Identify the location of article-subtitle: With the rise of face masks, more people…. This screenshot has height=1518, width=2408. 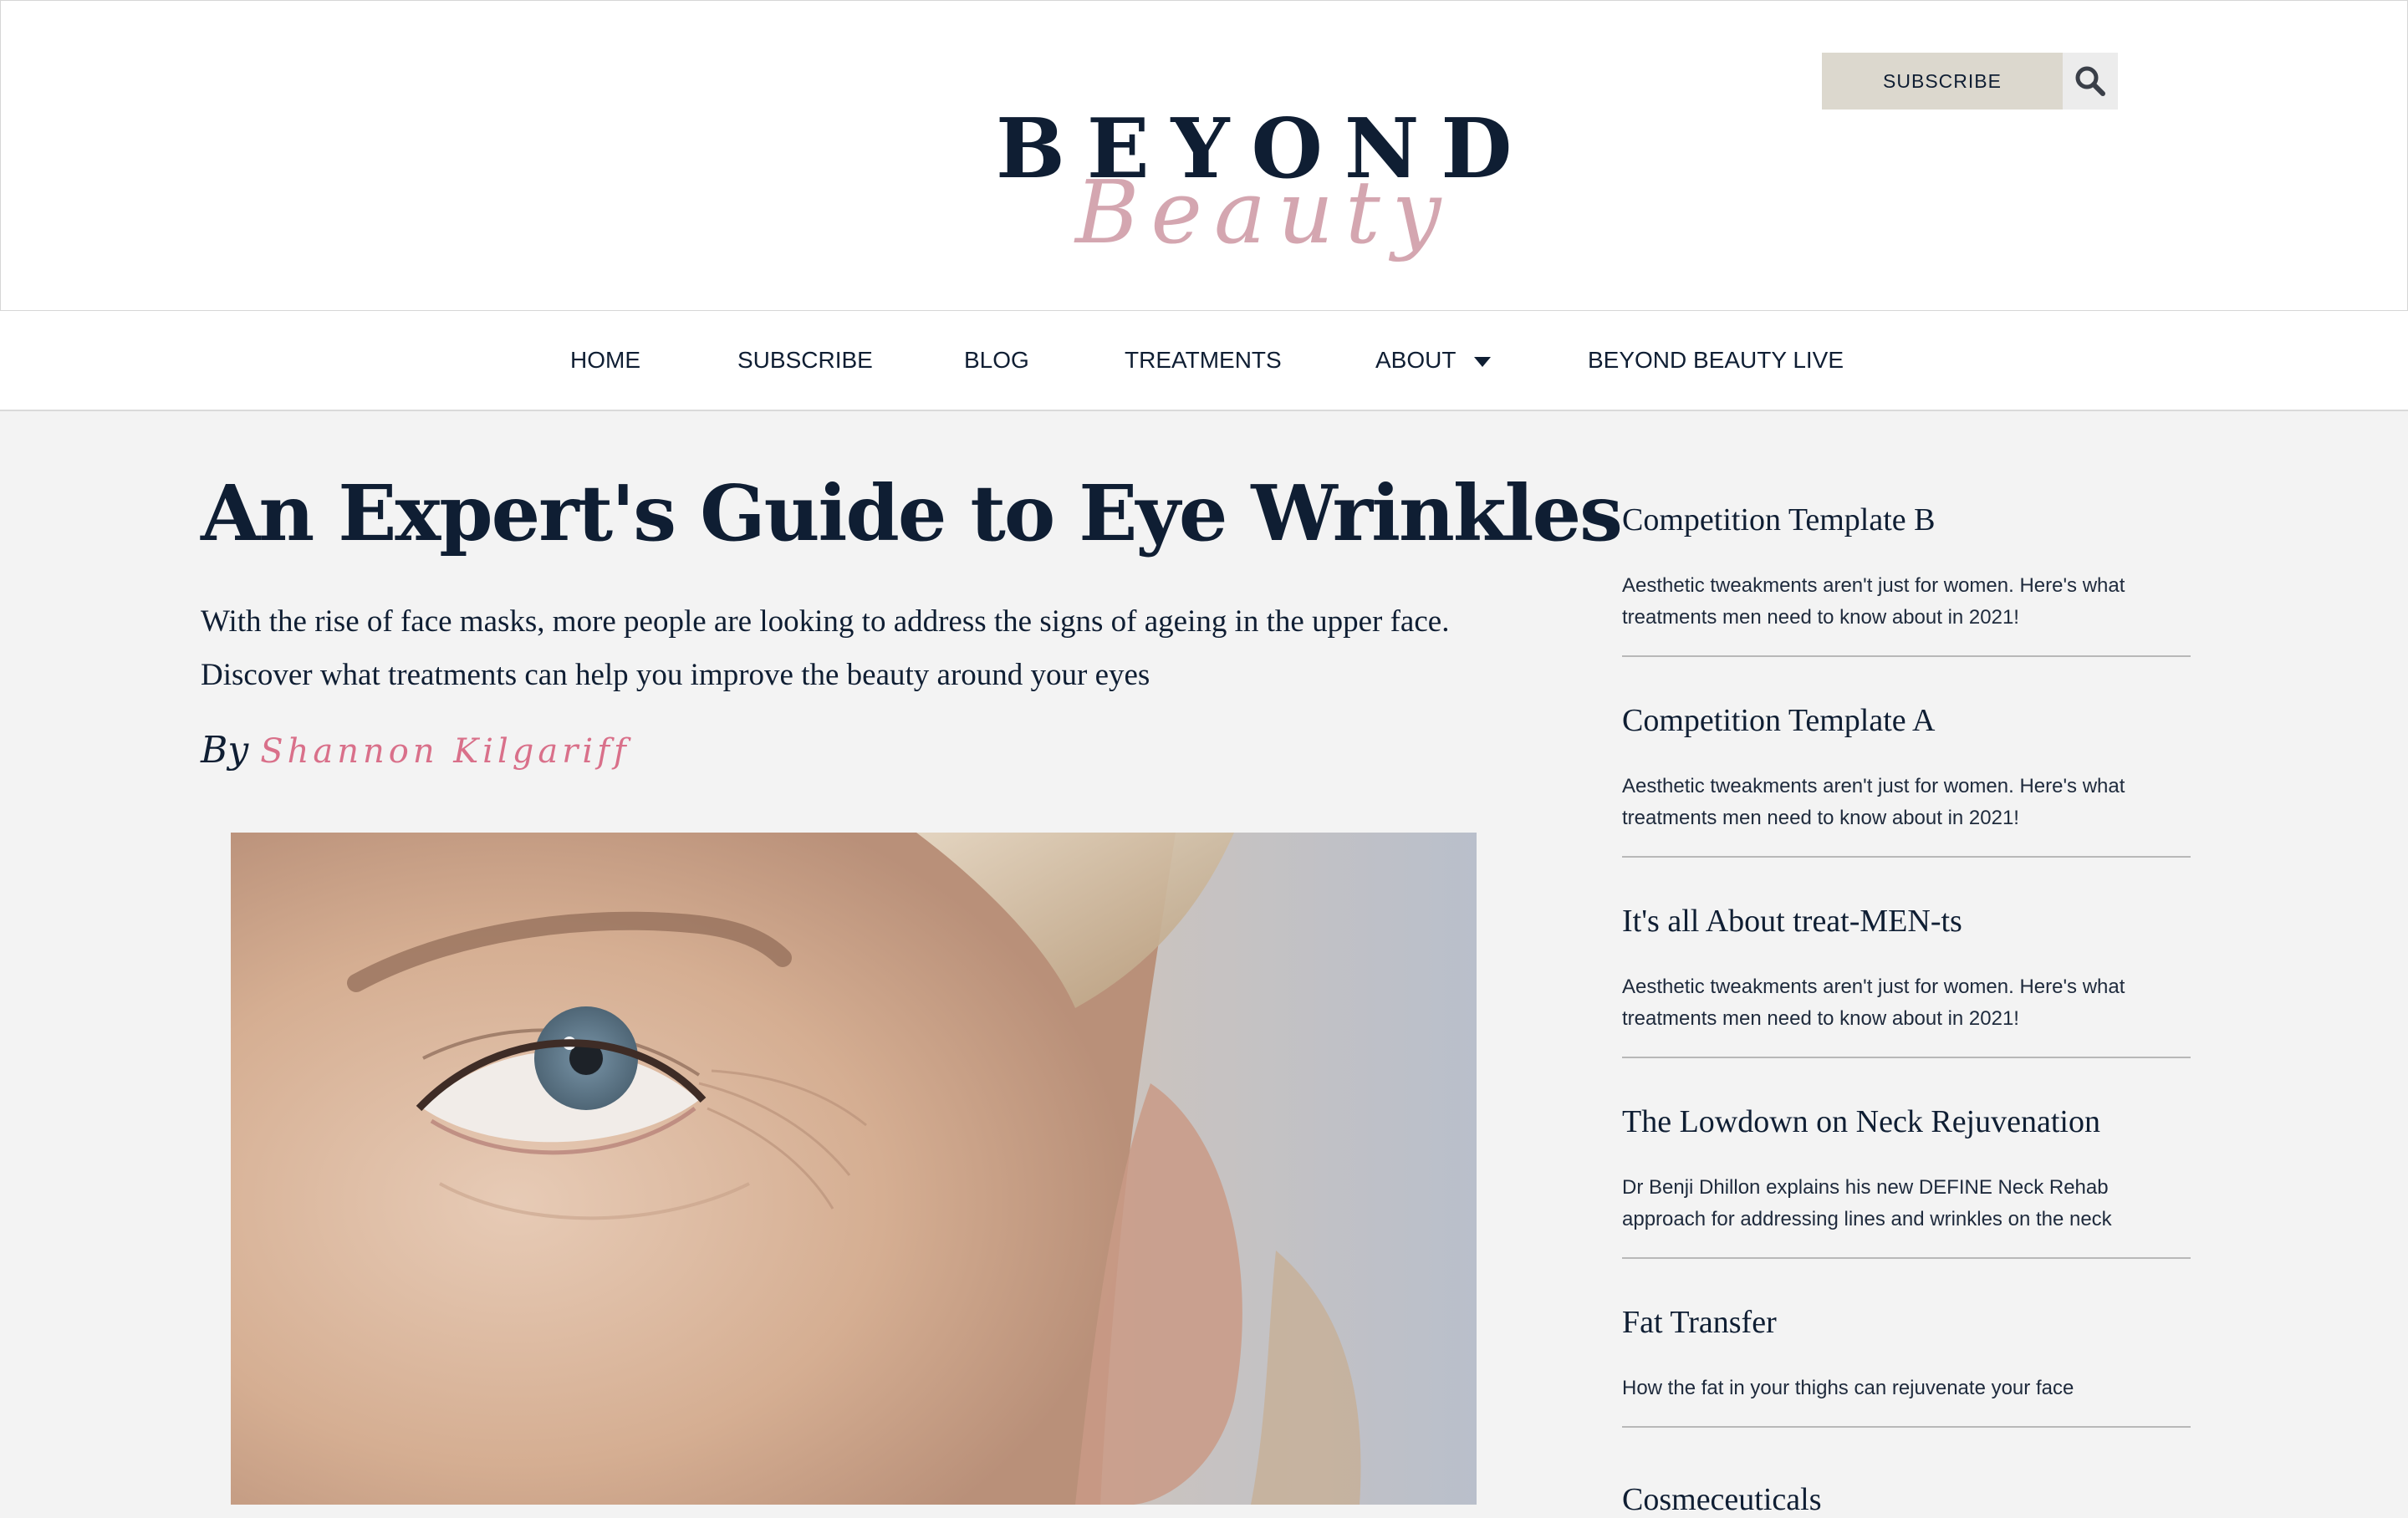
(826, 648).